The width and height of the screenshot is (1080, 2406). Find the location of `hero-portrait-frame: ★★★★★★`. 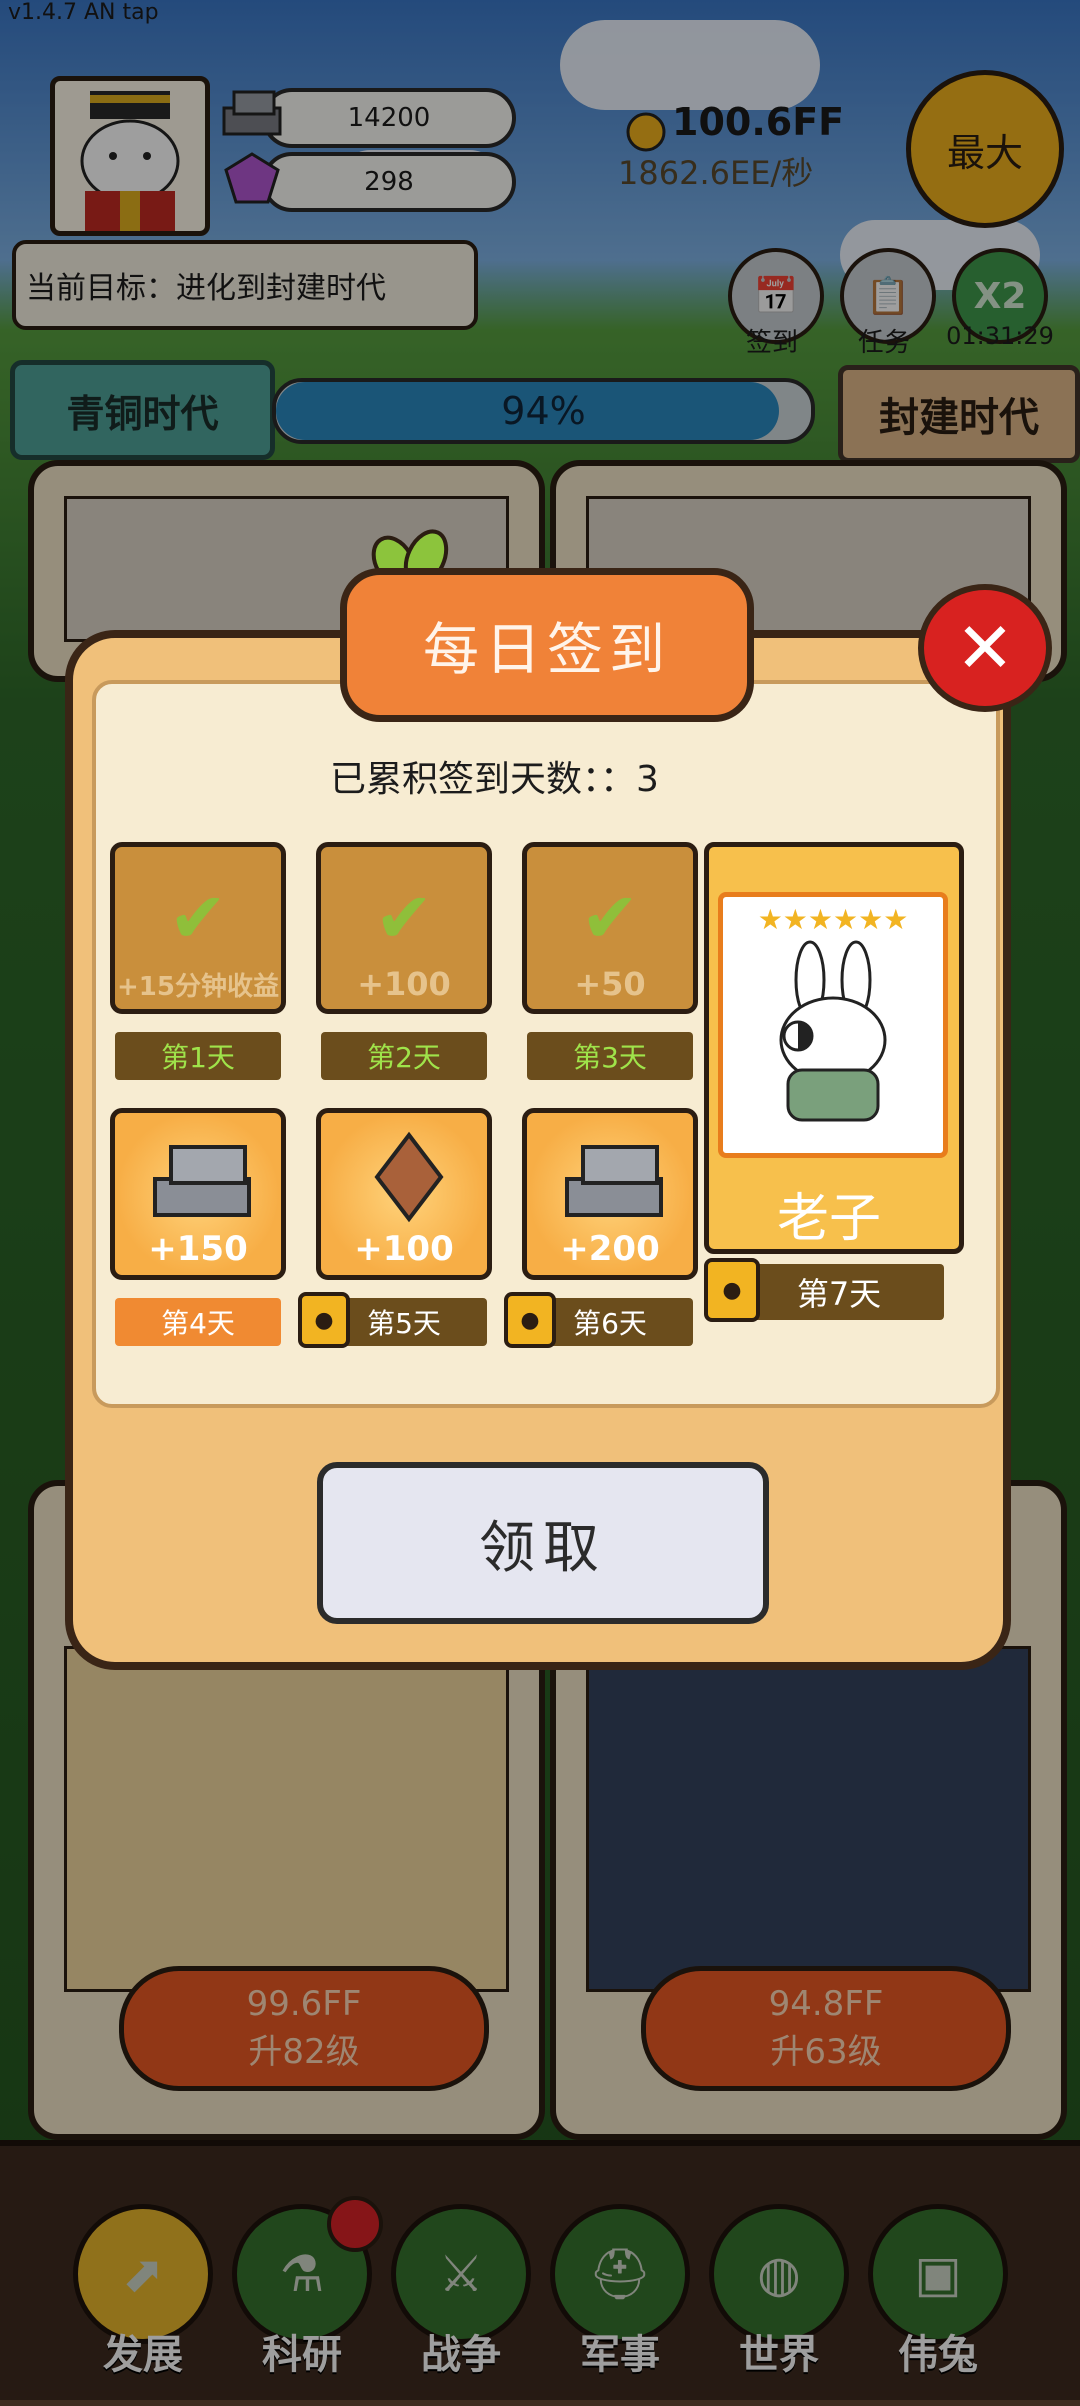

hero-portrait-frame: ★★★★★★ is located at coordinates (833, 1025).